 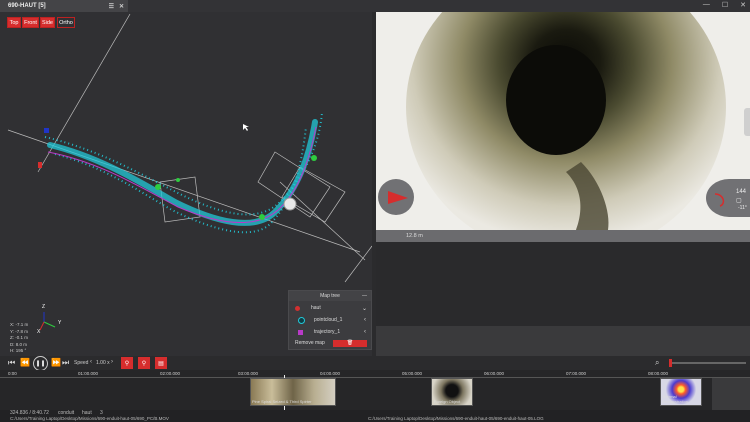 I want to click on window-controls: — ☐ ✕, so click(x=724, y=5).